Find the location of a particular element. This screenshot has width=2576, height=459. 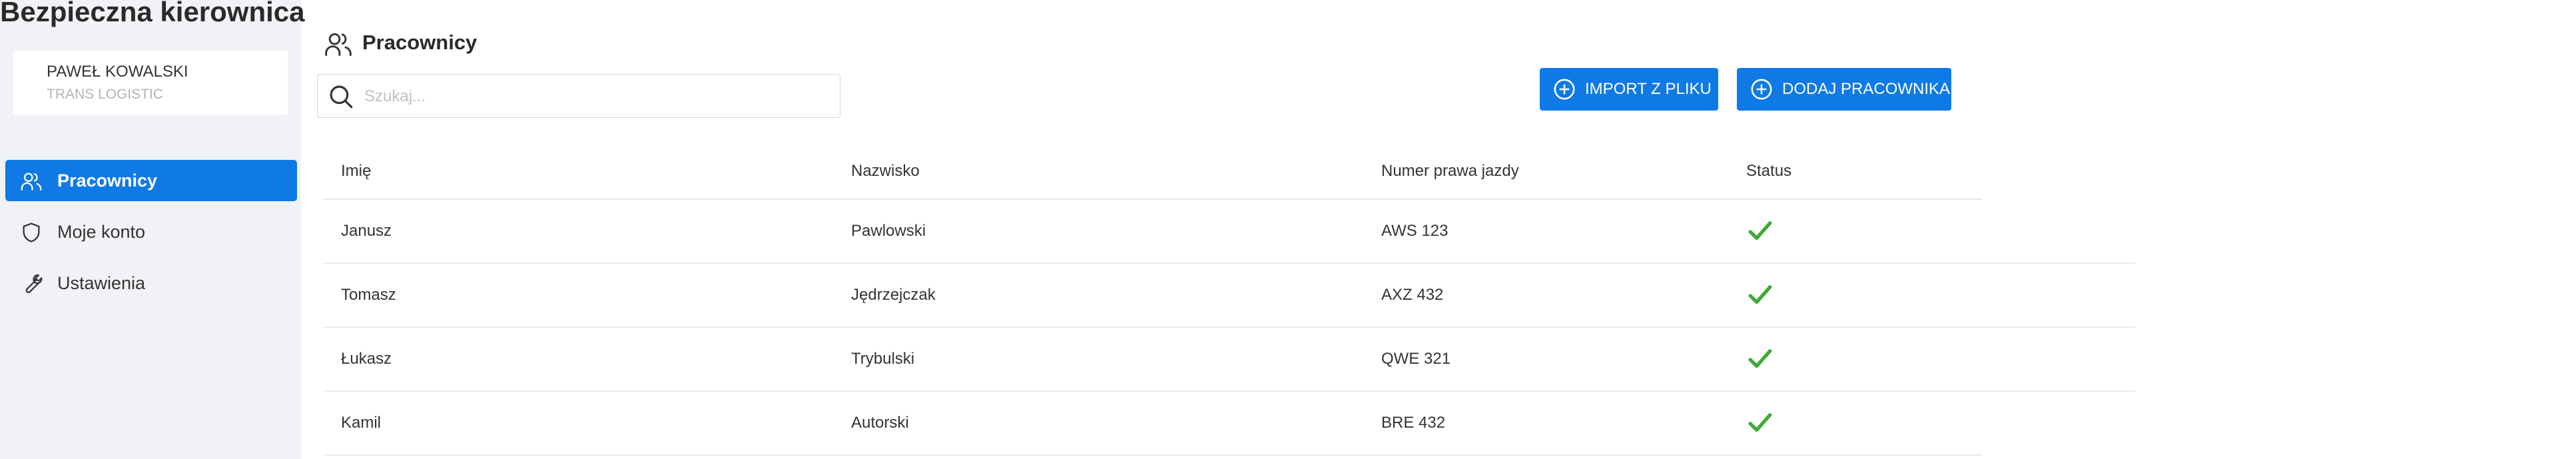

cell-license: AWS 123 is located at coordinates (1415, 231).